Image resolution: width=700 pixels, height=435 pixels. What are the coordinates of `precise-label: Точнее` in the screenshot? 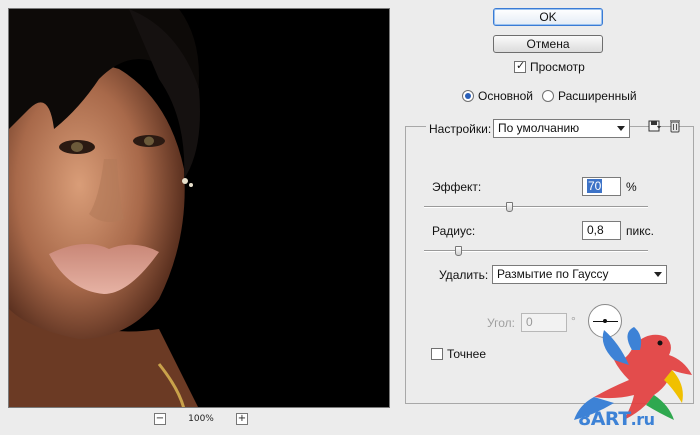 It's located at (467, 354).